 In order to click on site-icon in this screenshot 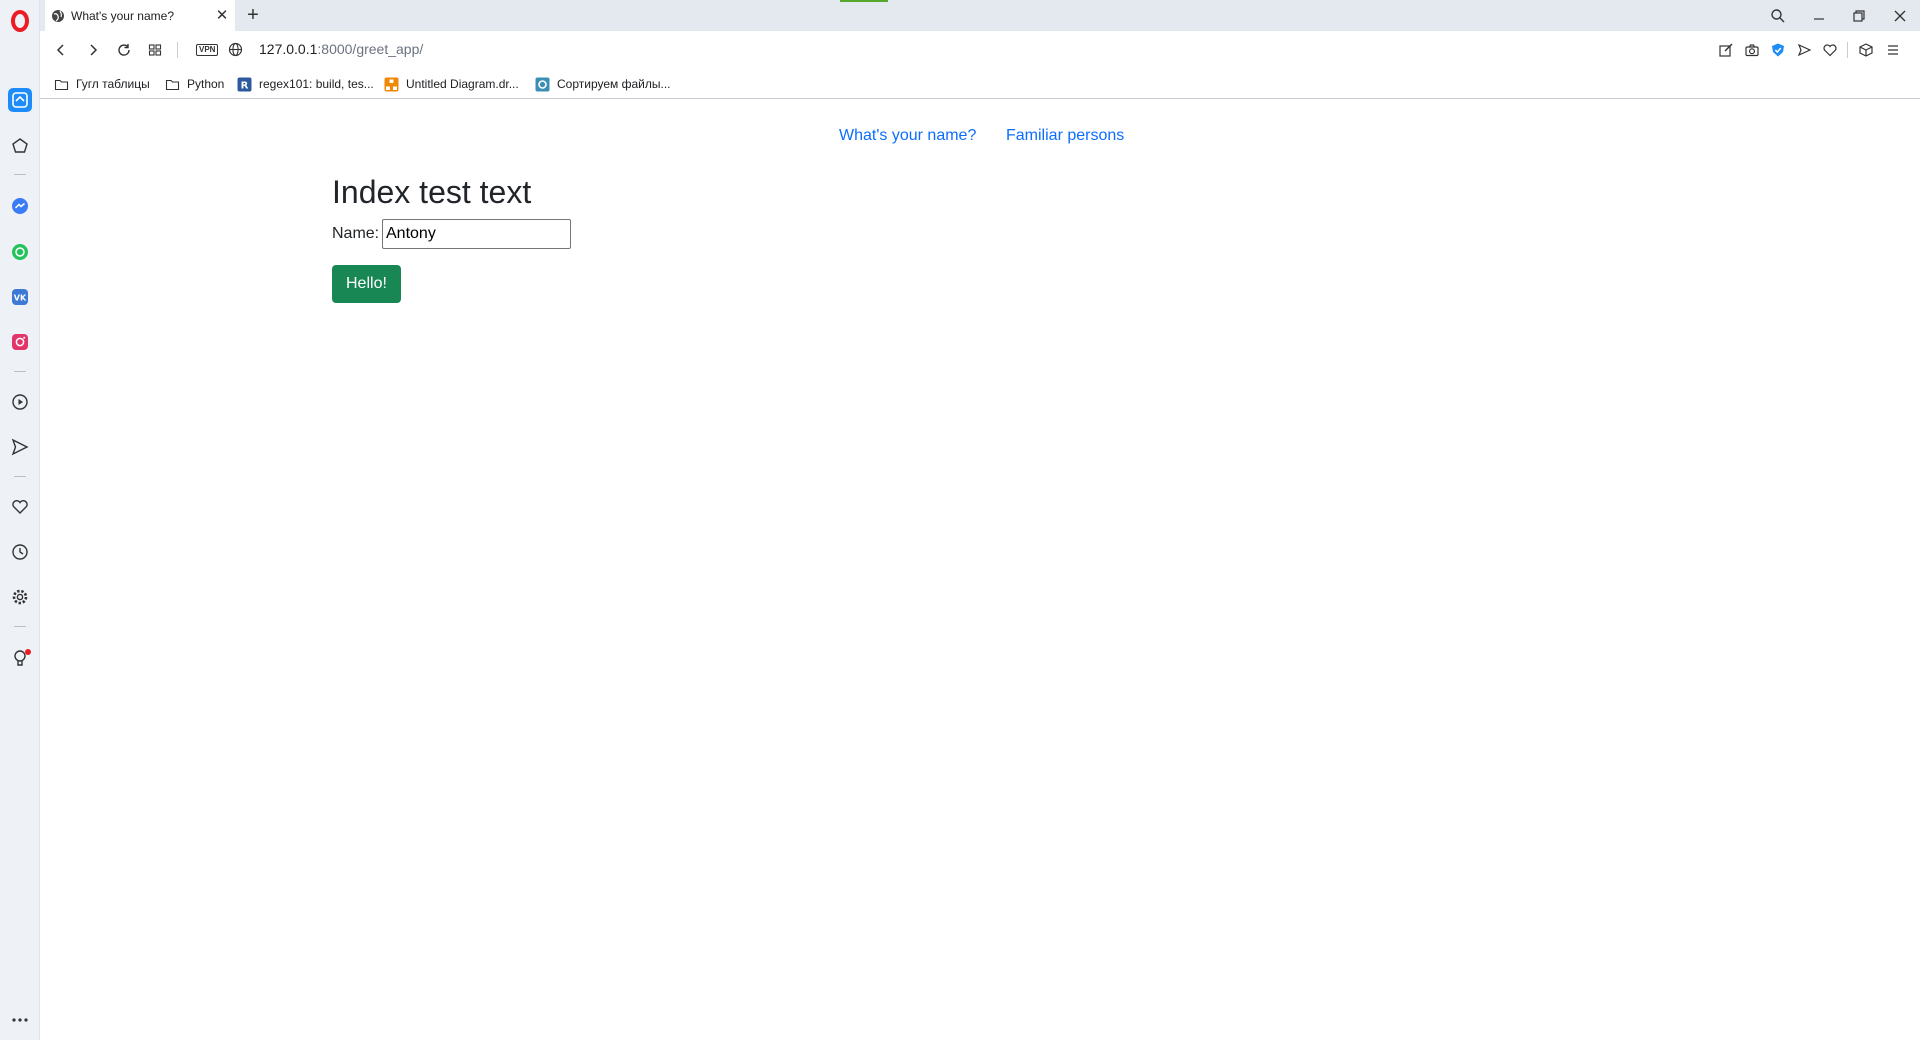, I will do `click(542, 84)`.